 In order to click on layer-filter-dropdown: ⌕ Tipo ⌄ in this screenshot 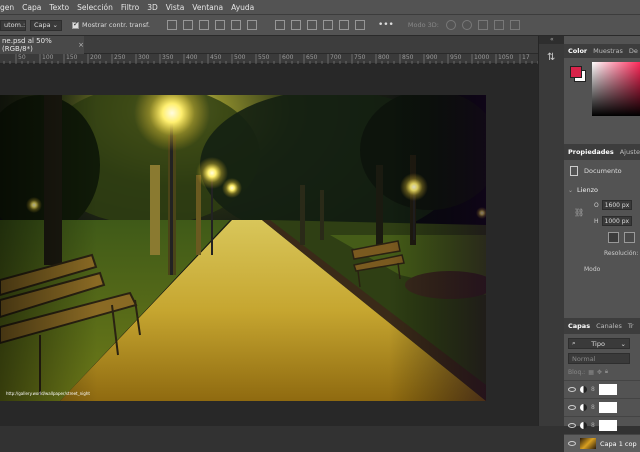, I will do `click(599, 343)`.